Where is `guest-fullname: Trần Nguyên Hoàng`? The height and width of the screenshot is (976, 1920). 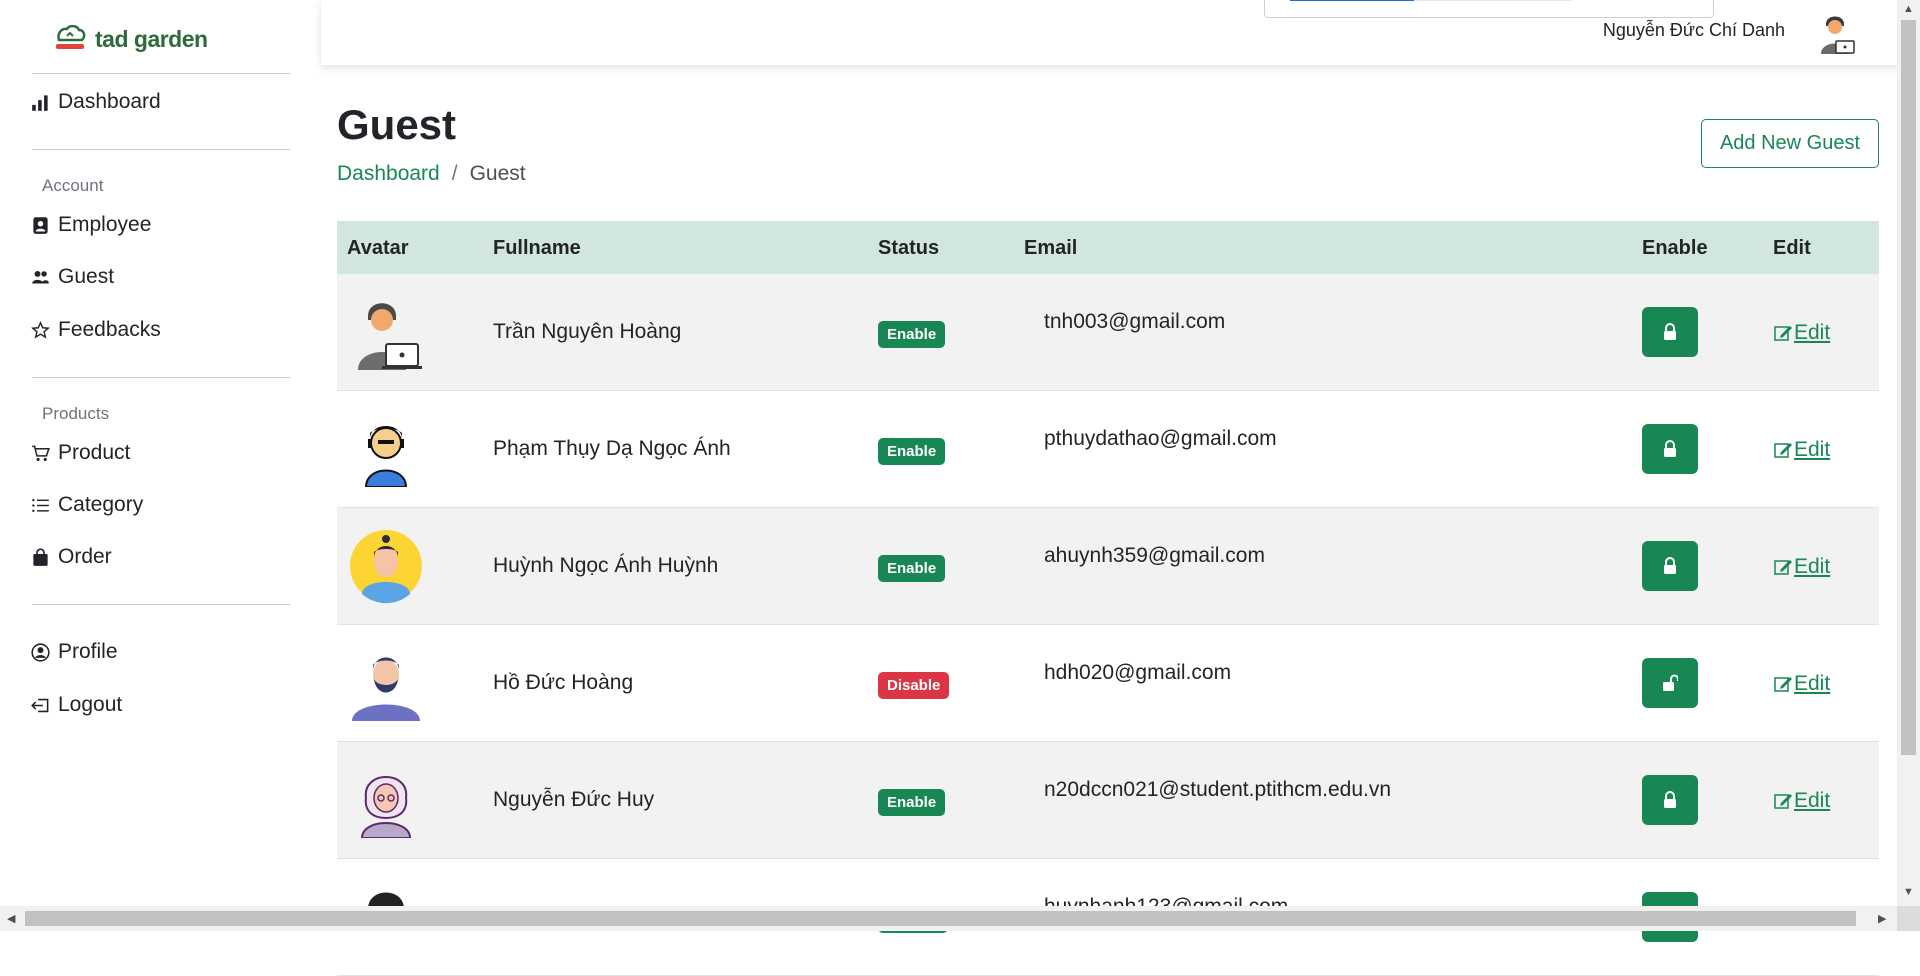 guest-fullname: Trần Nguyên Hoàng is located at coordinates (587, 331).